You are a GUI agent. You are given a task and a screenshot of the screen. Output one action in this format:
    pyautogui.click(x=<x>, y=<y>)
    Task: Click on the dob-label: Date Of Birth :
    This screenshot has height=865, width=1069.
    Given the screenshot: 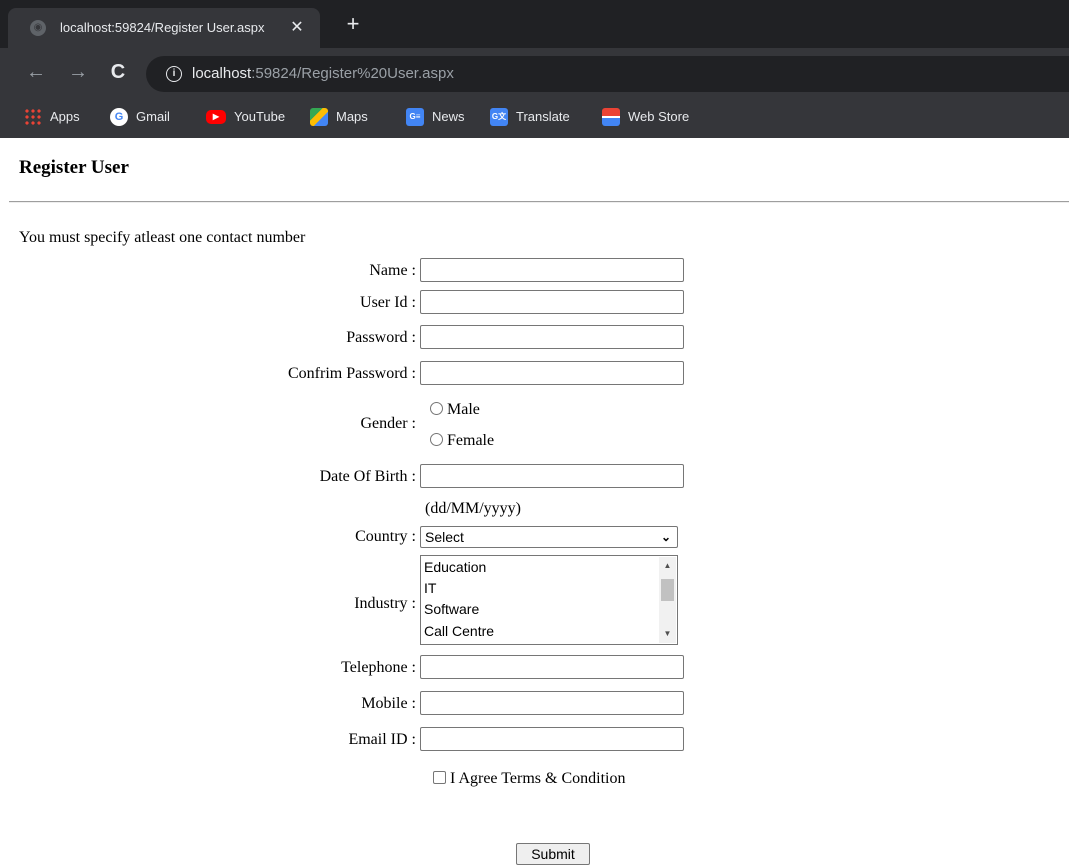 What is the action you would take?
    pyautogui.click(x=367, y=476)
    